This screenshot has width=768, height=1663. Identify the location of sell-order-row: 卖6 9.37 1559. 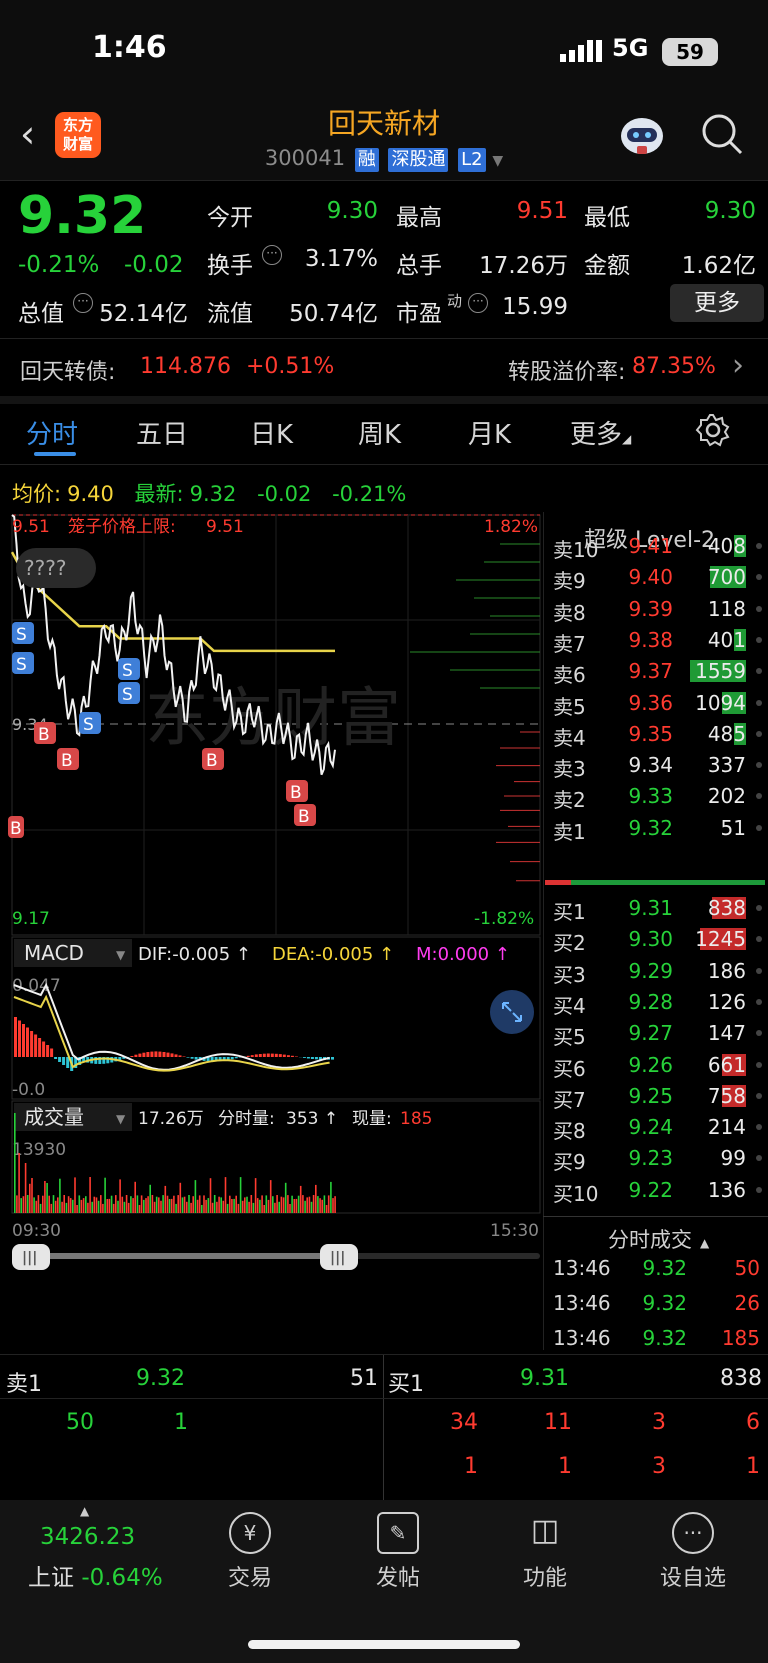
(656, 672).